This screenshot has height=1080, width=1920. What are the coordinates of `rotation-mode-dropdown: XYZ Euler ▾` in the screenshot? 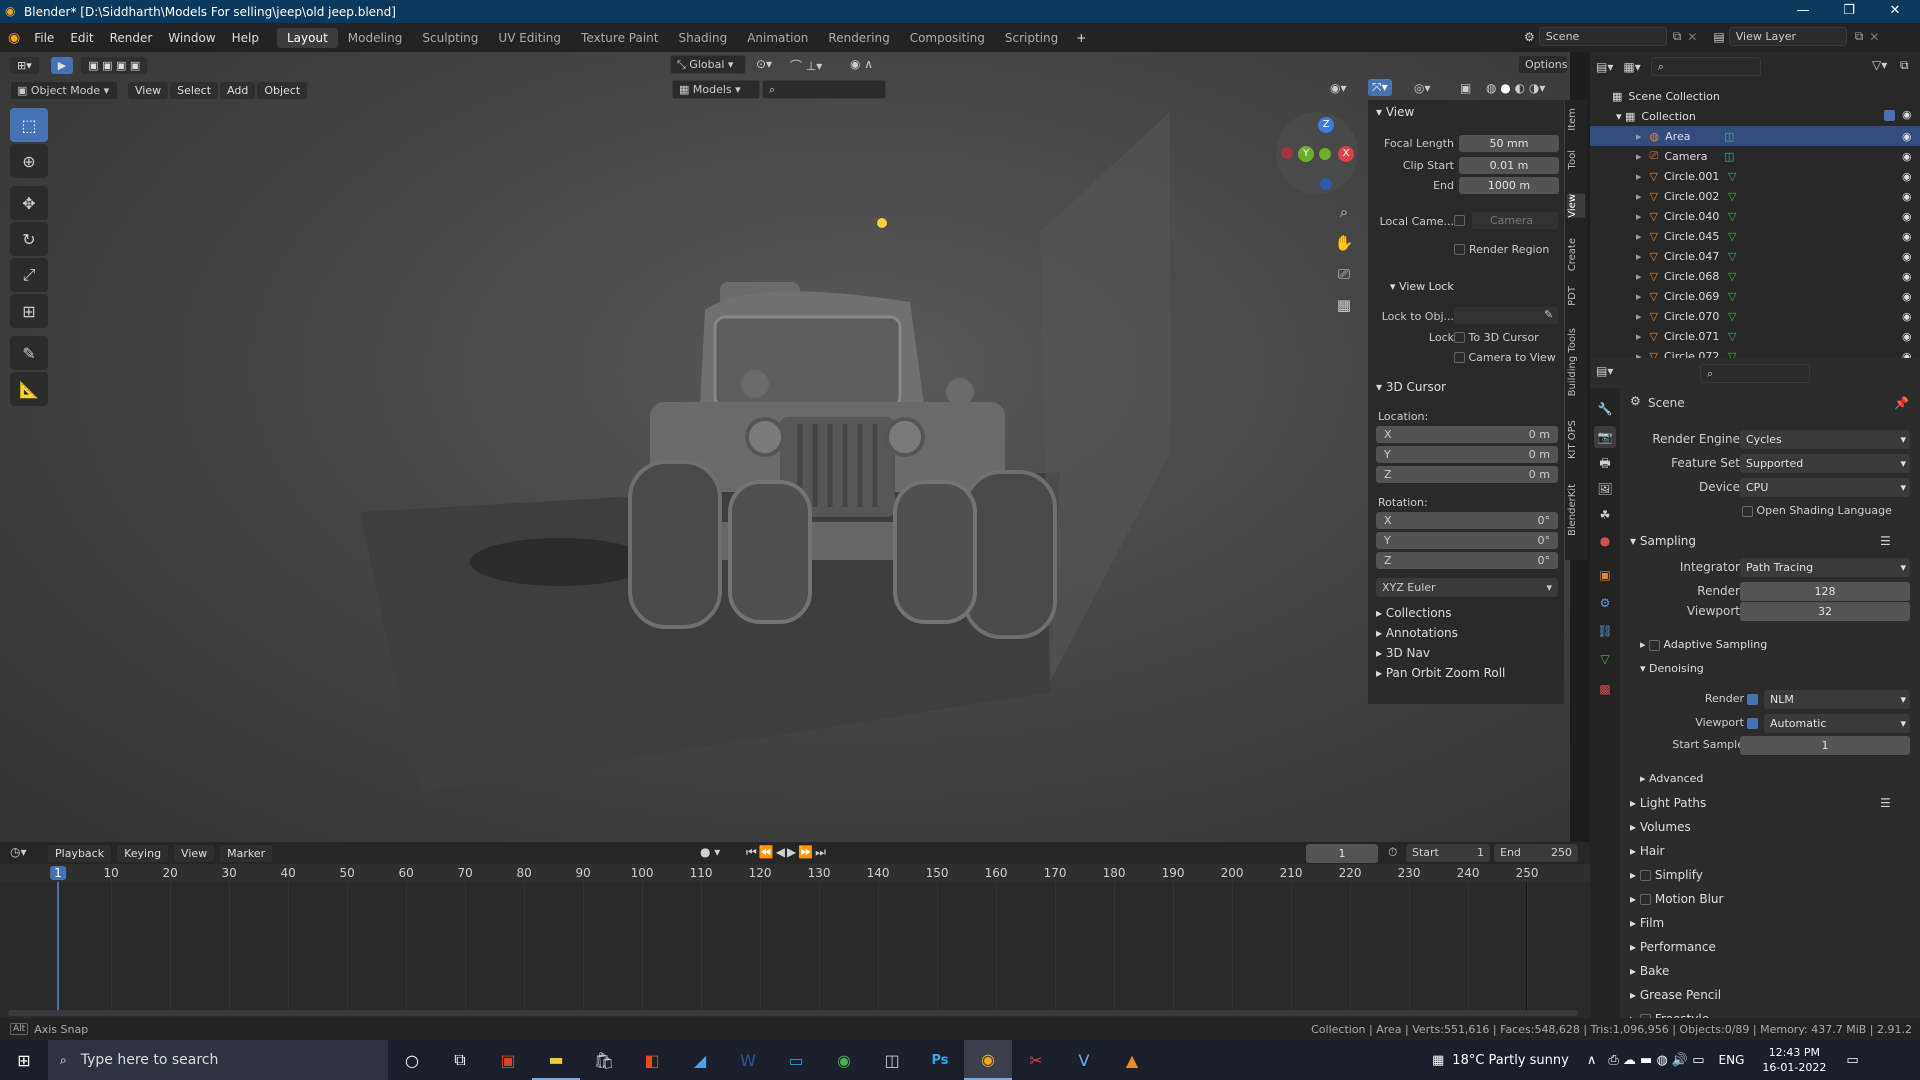 It's located at (1467, 587).